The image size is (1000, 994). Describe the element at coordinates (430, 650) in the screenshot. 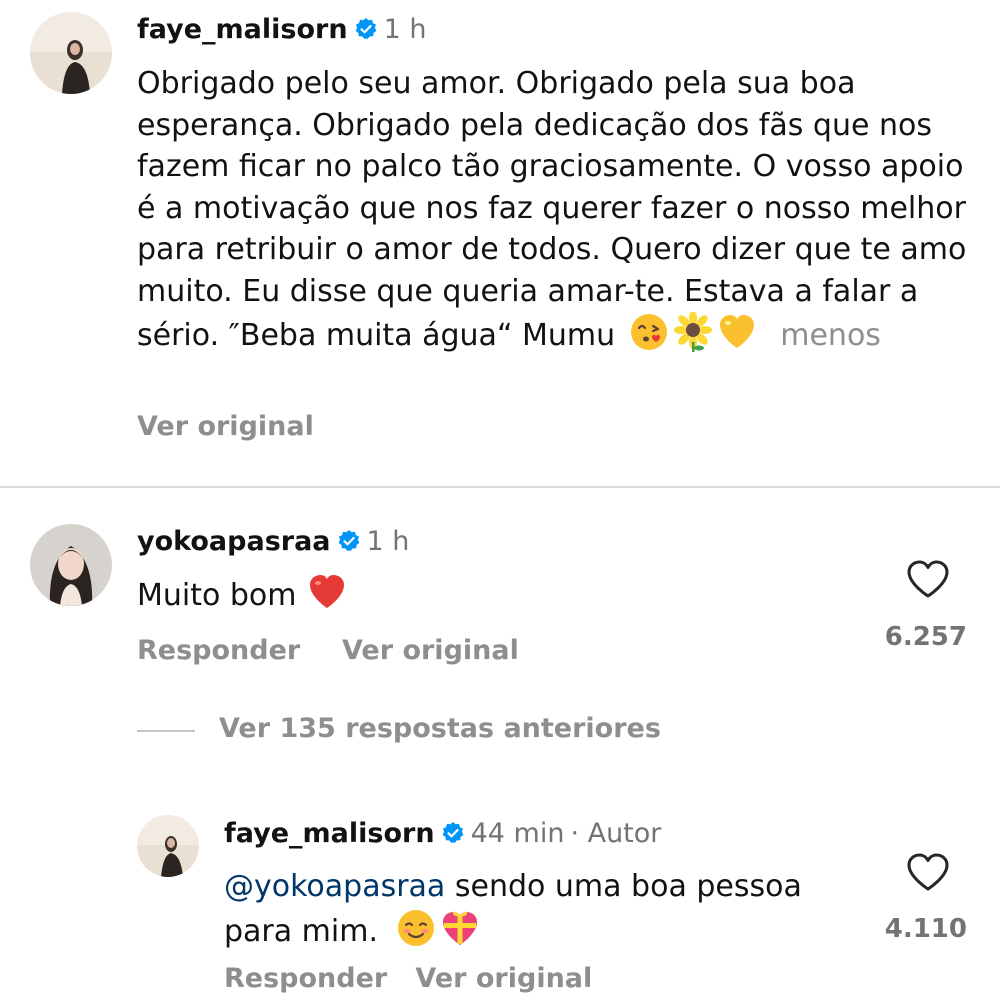

I see `see-original-comment-button: Ver original` at that location.